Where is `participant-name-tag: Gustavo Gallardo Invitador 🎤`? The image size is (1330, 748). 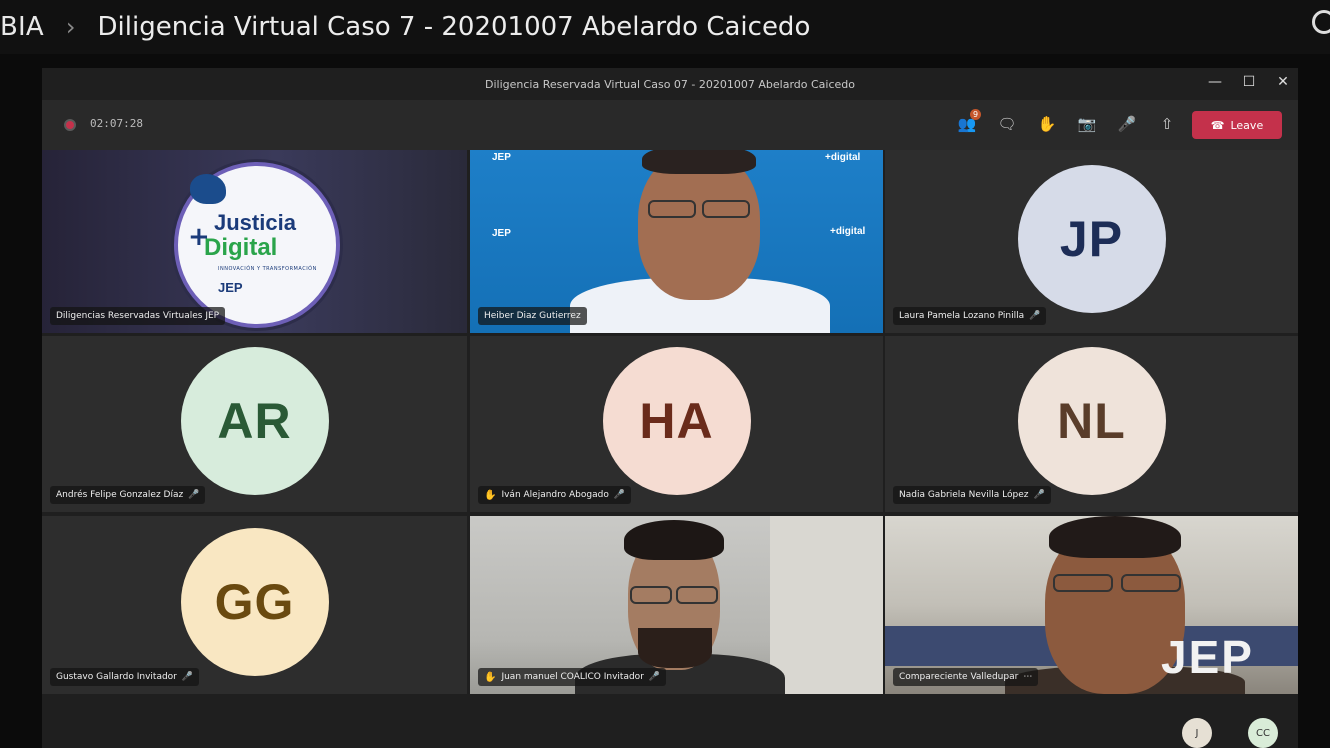
participant-name-tag: Gustavo Gallardo Invitador 🎤 is located at coordinates (125, 677).